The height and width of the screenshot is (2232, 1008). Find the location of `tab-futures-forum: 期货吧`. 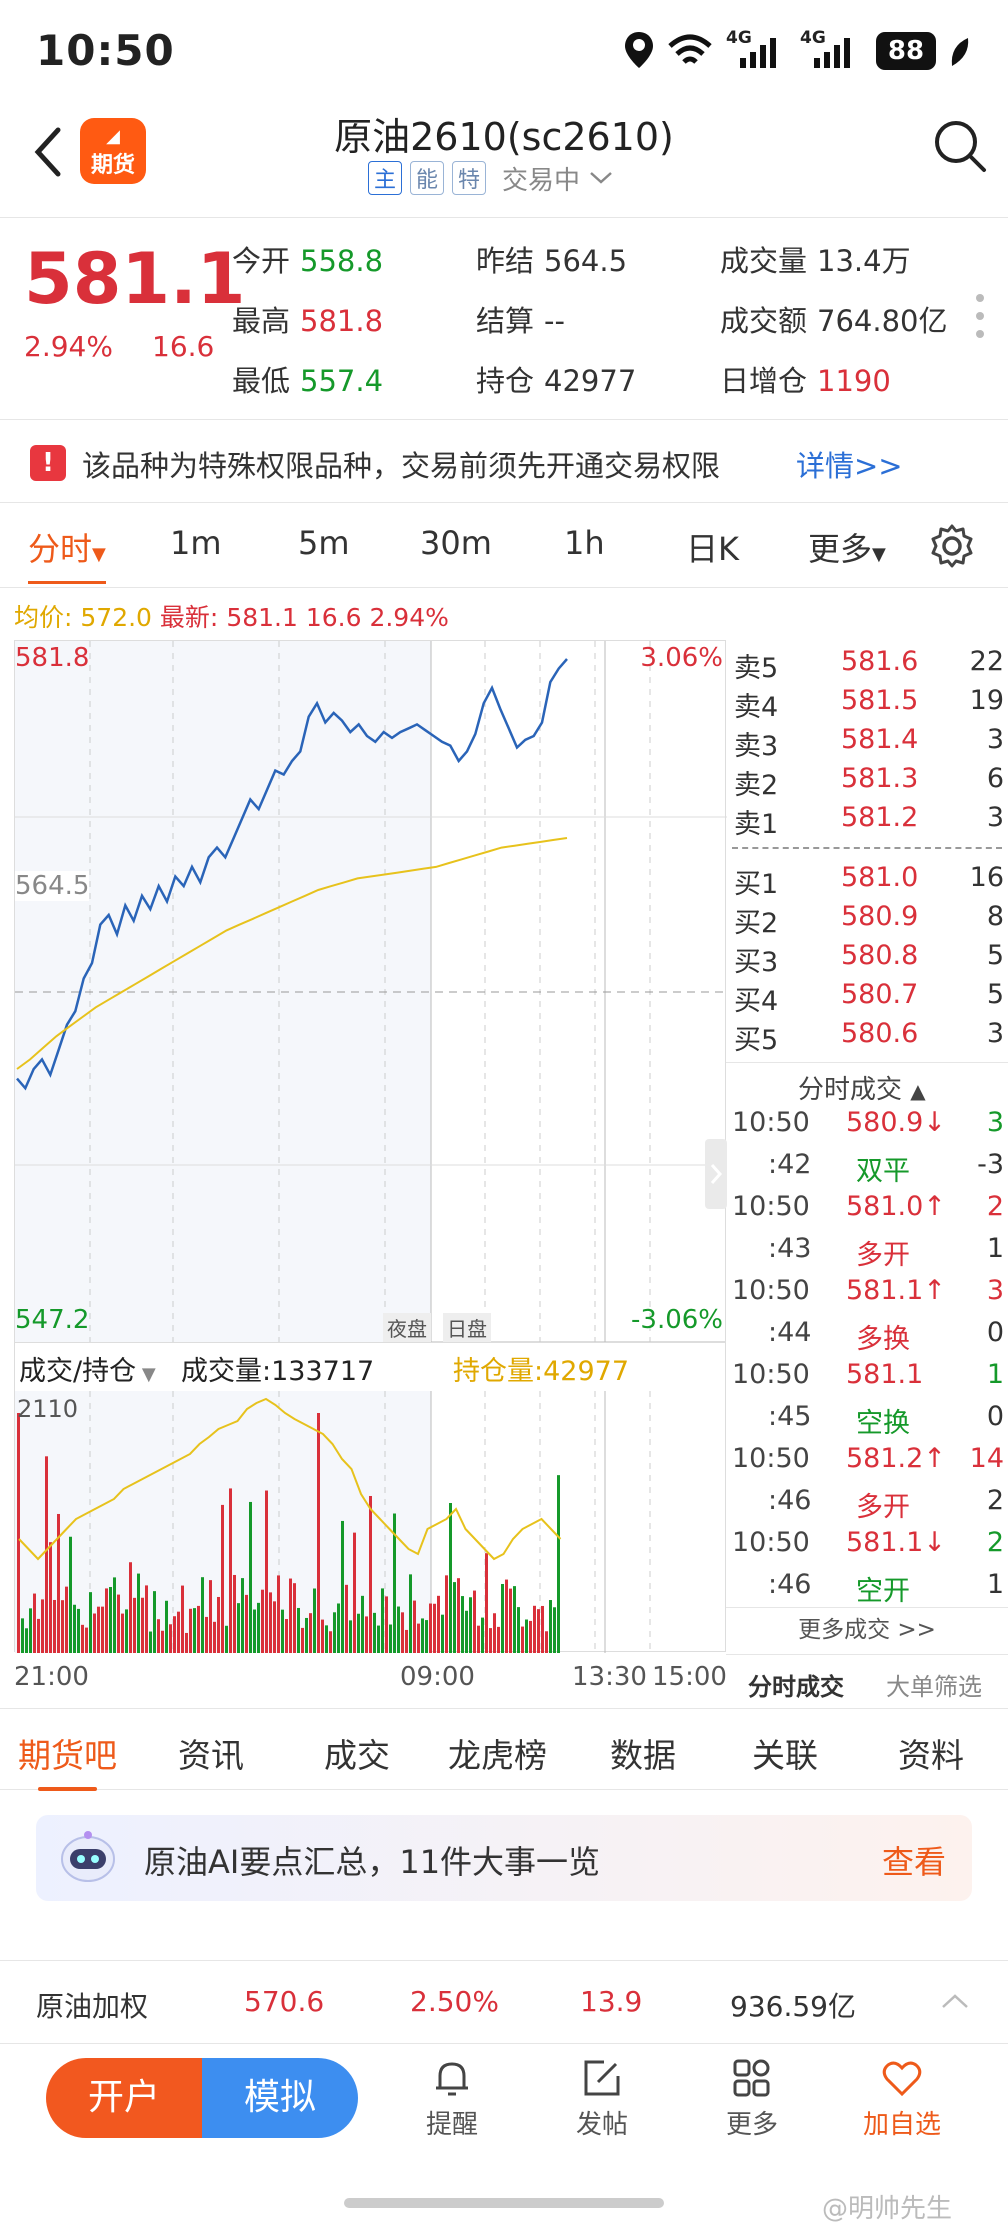

tab-futures-forum: 期货吧 is located at coordinates (67, 1760).